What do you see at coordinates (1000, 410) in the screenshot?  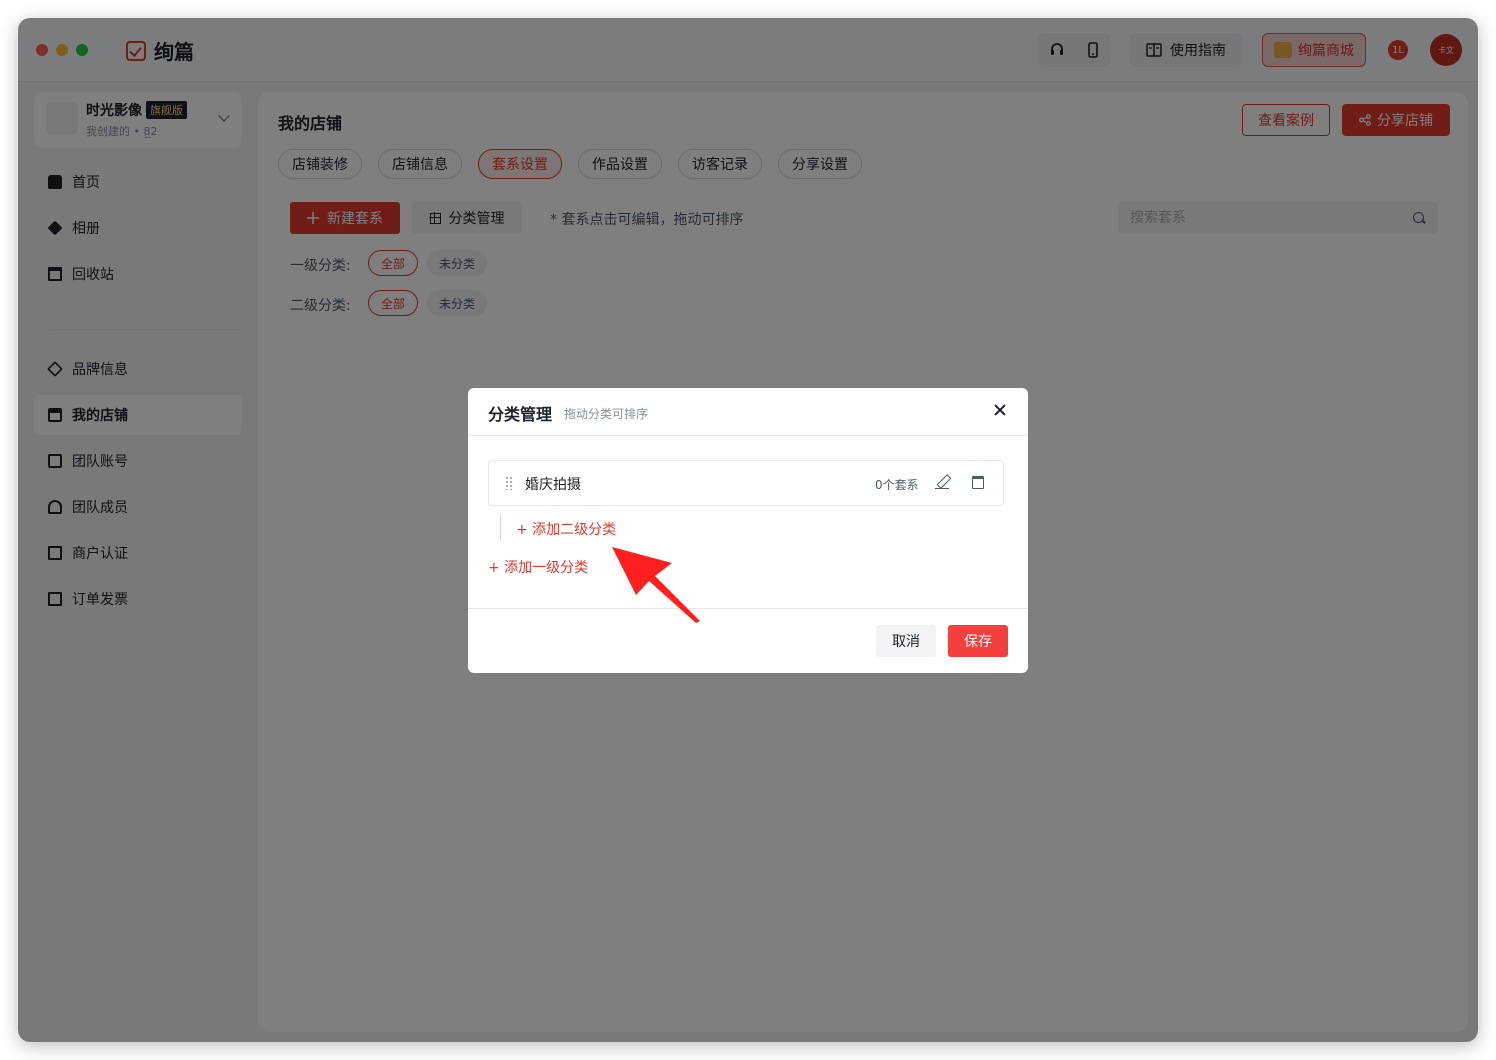 I see `close-icon` at bounding box center [1000, 410].